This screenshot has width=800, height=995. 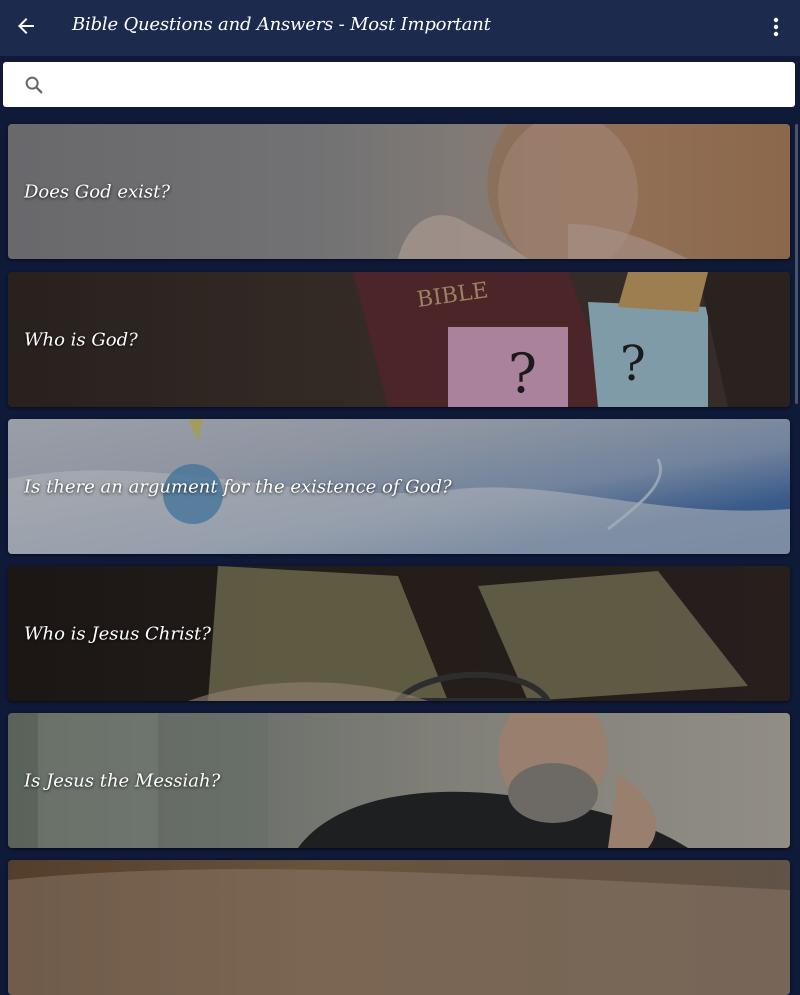 What do you see at coordinates (399, 633) in the screenshot?
I see `question-card: Who is Jesus Christ?` at bounding box center [399, 633].